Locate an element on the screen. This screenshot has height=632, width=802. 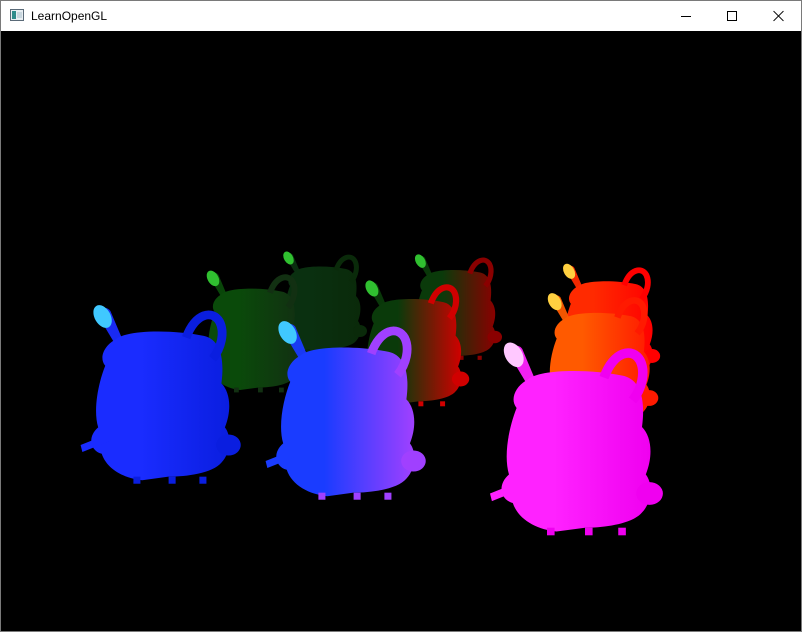
close-button is located at coordinates (778, 16).